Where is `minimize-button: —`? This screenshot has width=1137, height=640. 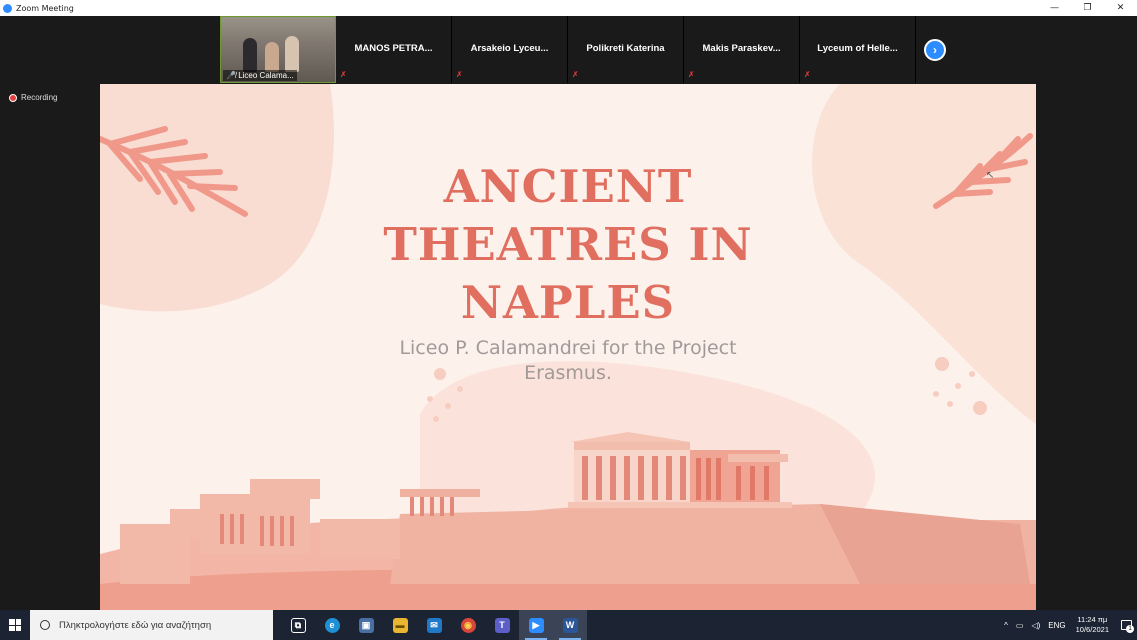
minimize-button: — is located at coordinates (1054, 8).